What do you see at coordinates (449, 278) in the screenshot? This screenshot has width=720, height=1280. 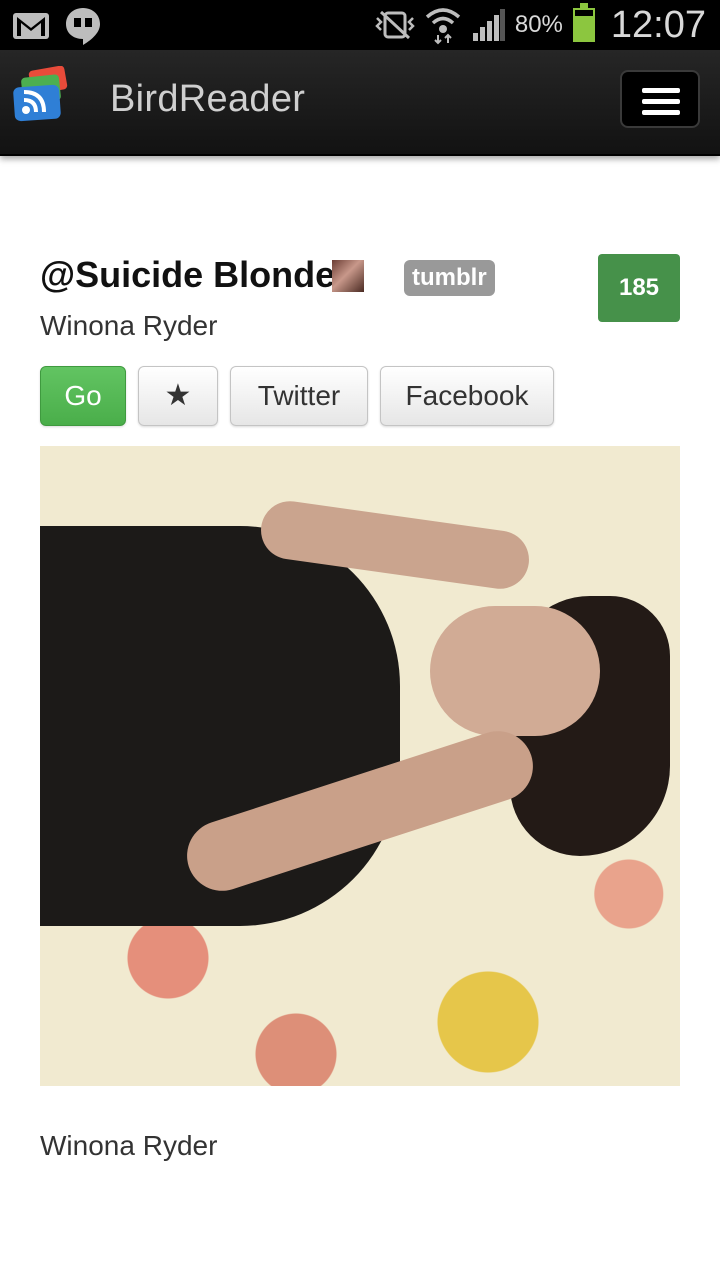 I see `source-badge: tumblr` at bounding box center [449, 278].